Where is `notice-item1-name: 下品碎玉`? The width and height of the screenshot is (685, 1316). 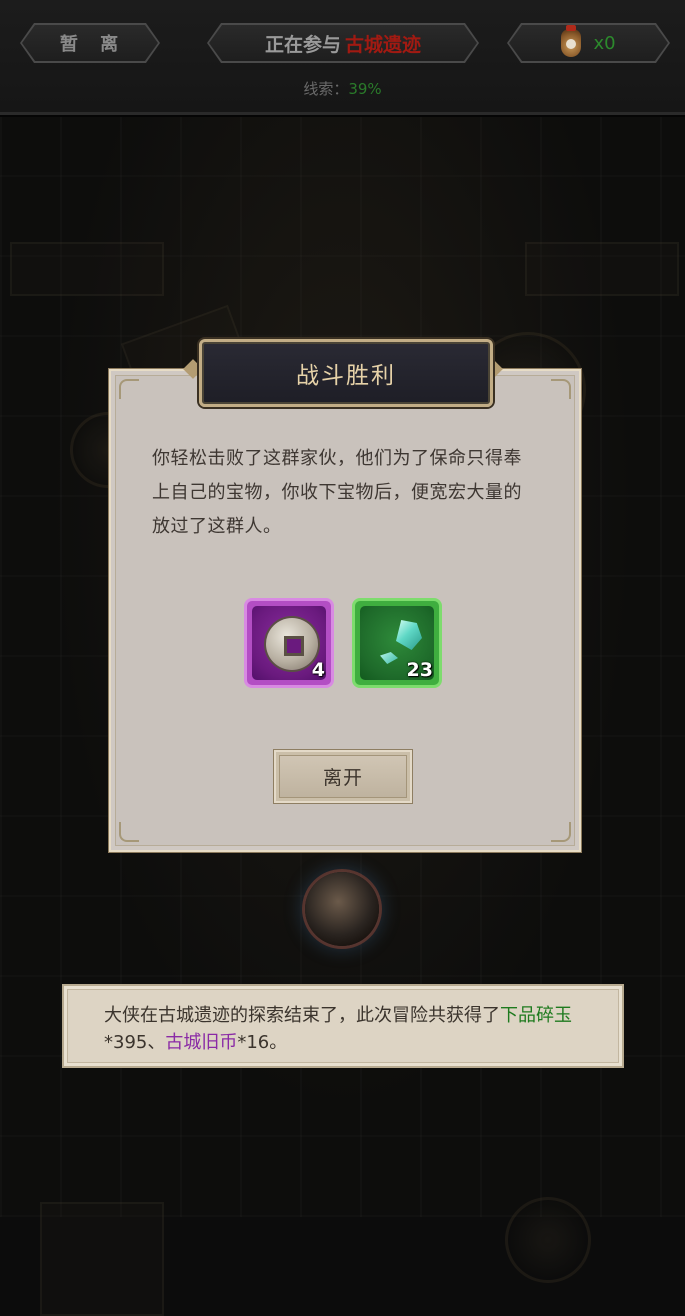 notice-item1-name: 下品碎玉 is located at coordinates (536, 1015).